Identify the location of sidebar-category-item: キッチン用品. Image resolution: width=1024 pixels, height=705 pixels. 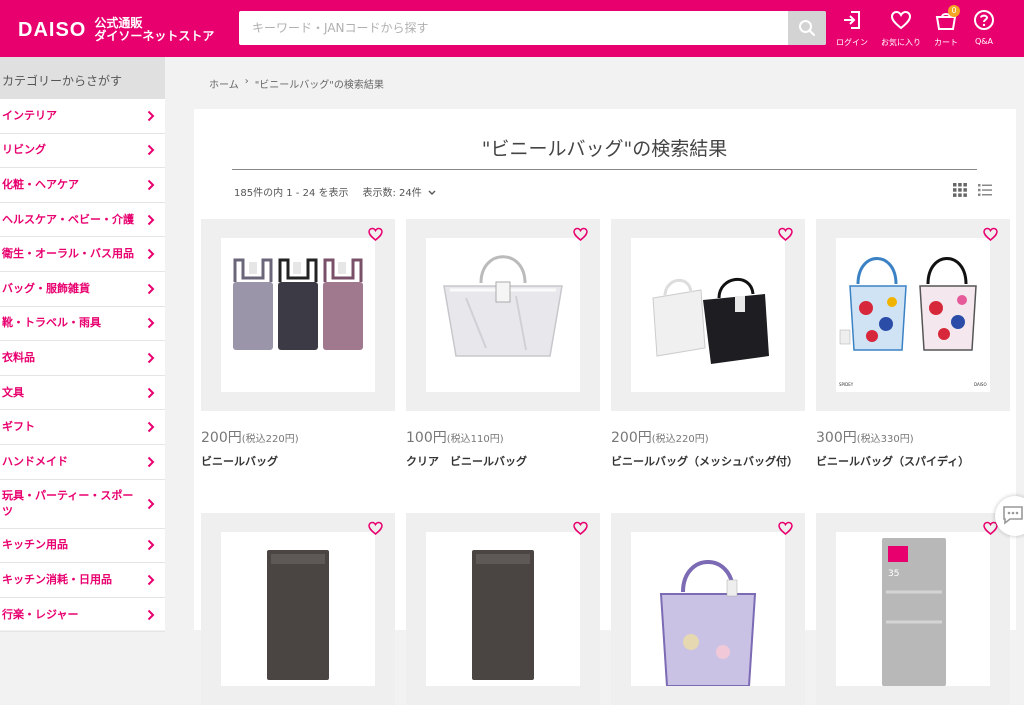
(82, 546).